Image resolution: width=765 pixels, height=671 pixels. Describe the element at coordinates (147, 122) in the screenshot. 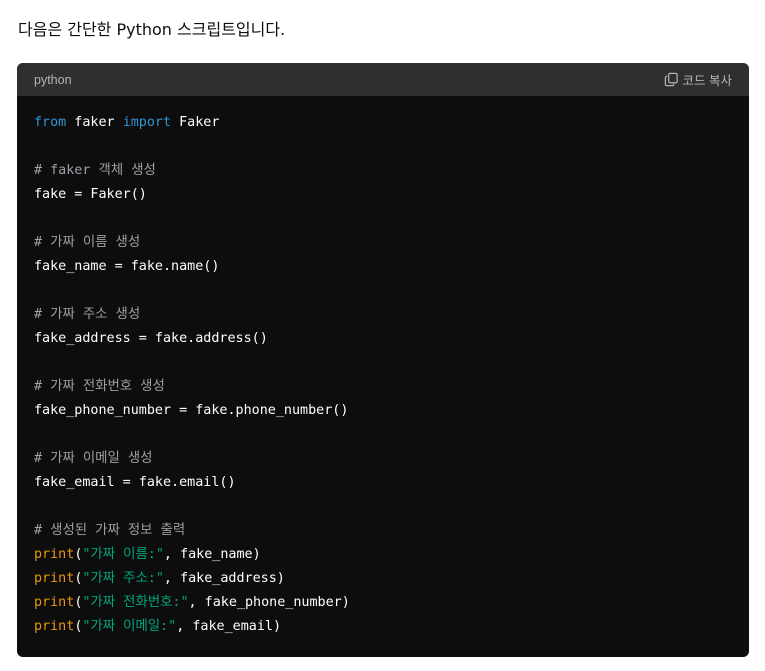

I see `code-token: import` at that location.